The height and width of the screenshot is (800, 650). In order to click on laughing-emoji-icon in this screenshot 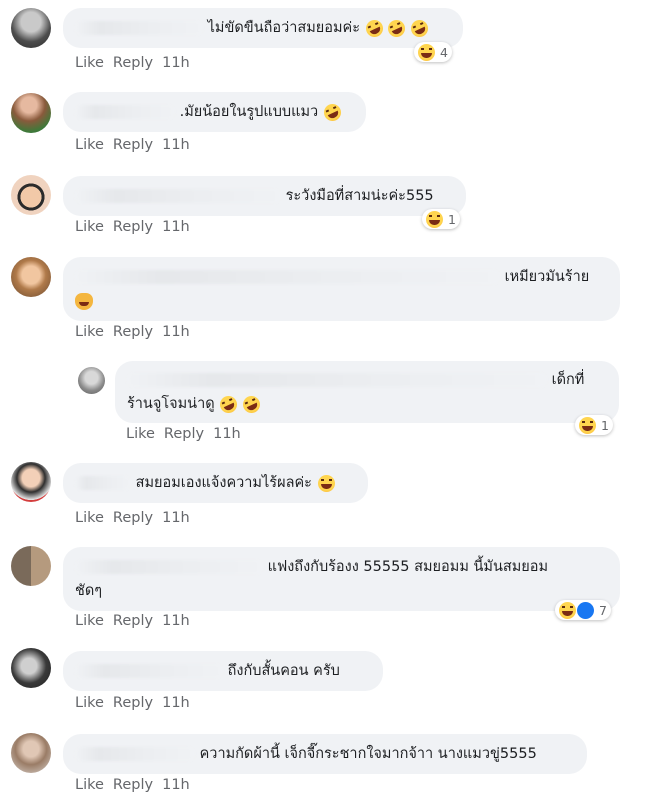, I will do `click(326, 483)`.